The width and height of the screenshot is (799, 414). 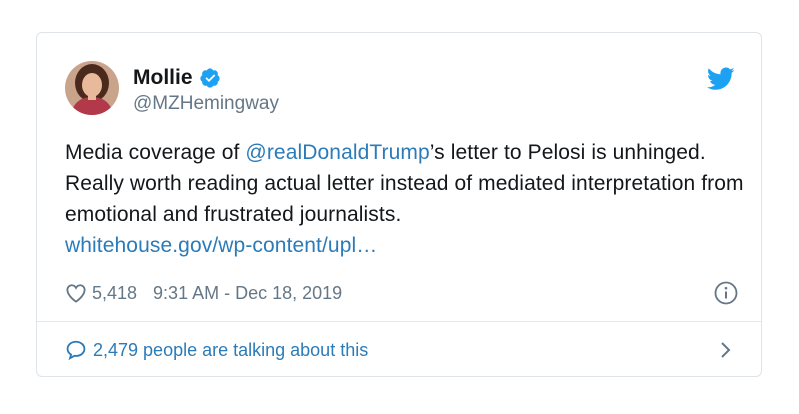 What do you see at coordinates (76, 293) in the screenshot?
I see `heart-icon` at bounding box center [76, 293].